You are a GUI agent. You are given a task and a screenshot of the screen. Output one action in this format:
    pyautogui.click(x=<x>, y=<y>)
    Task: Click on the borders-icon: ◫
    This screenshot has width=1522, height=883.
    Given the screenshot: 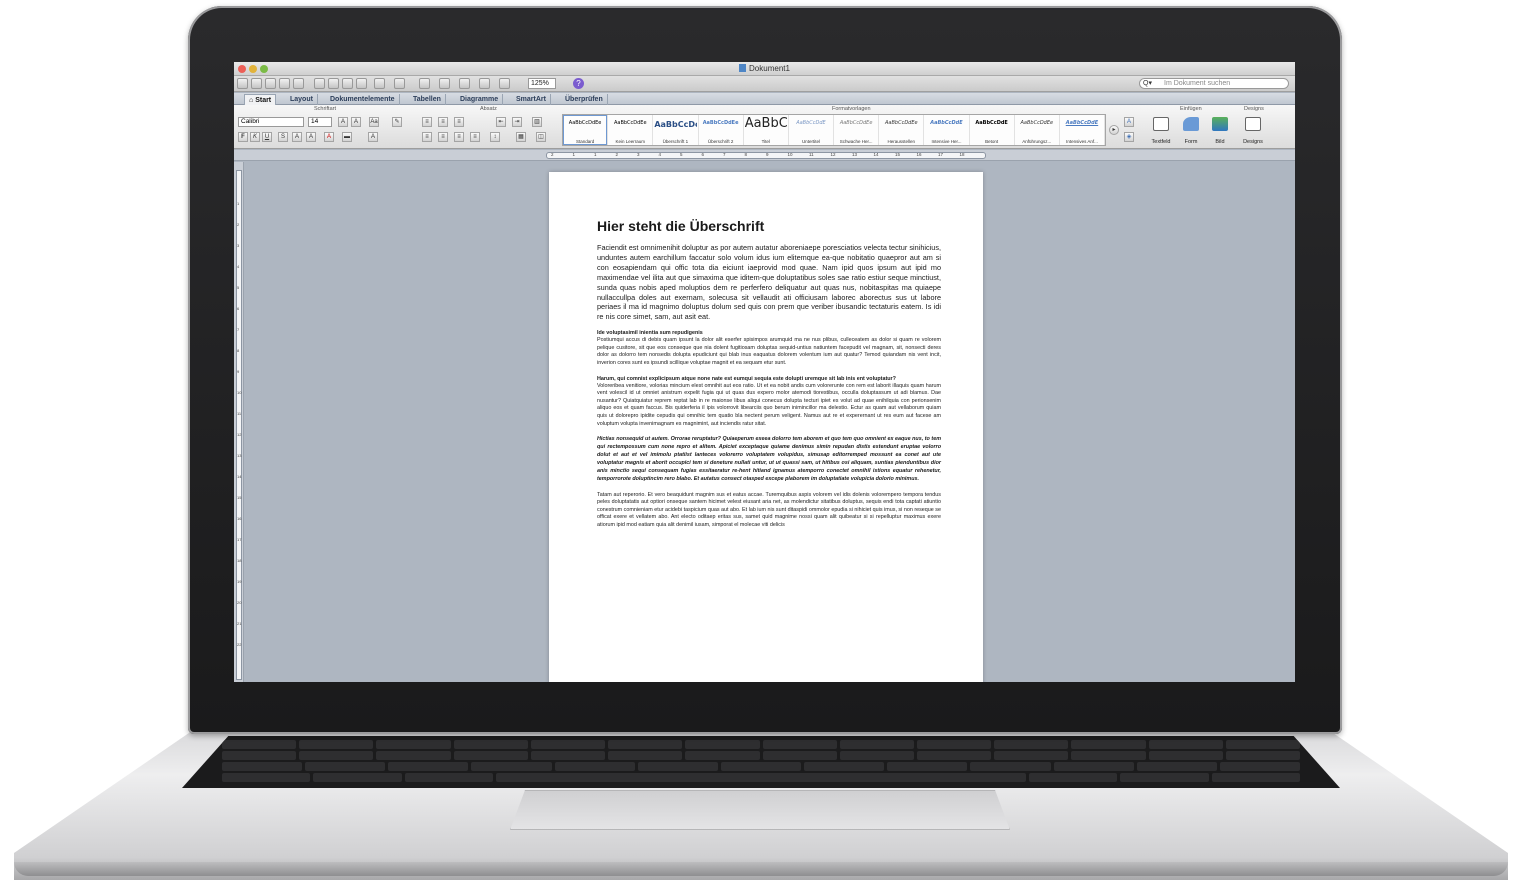 What is the action you would take?
    pyautogui.click(x=541, y=137)
    